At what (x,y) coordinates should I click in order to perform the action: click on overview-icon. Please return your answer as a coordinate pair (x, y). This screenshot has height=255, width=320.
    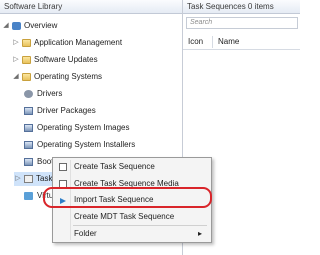
    Looking at the image, I should click on (16, 26).